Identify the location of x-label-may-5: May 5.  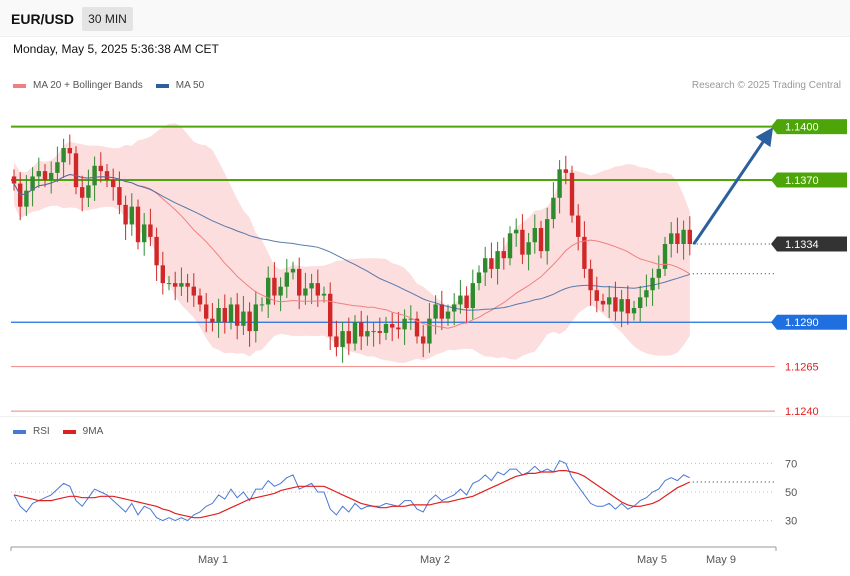
(652, 560).